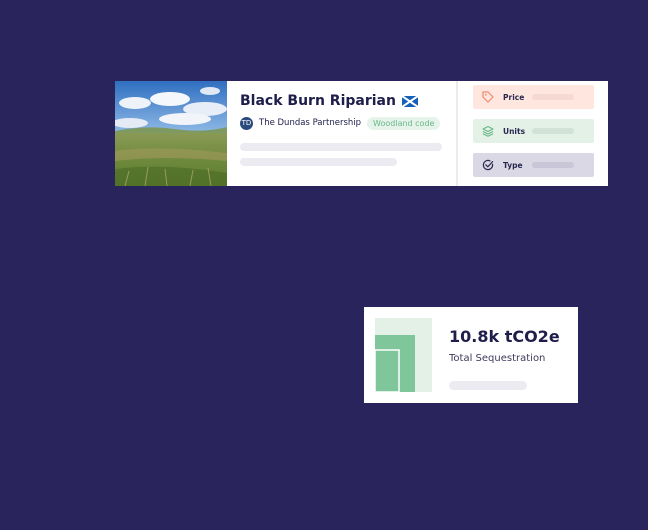  I want to click on attribute-type: Type, so click(533, 165).